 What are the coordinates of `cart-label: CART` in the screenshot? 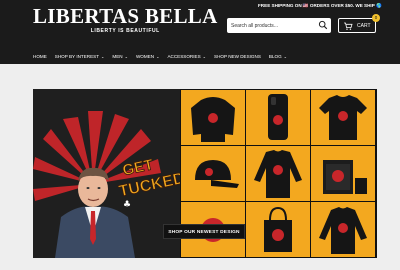 It's located at (364, 26).